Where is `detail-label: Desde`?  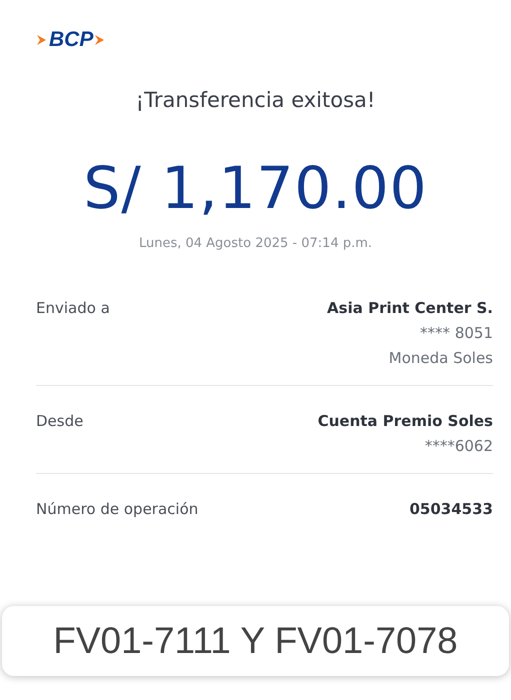
detail-label: Desde is located at coordinates (60, 422).